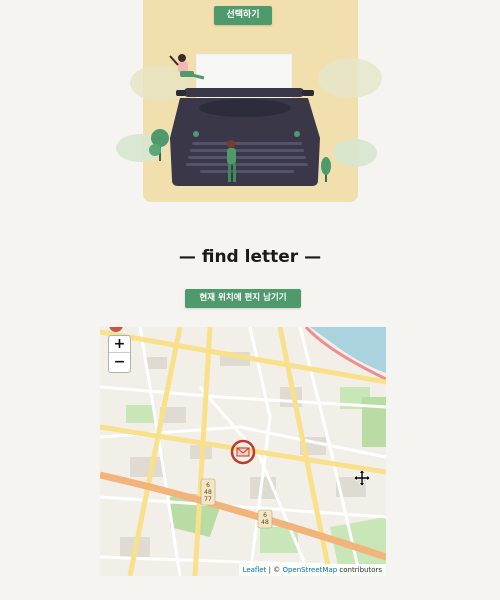  I want to click on svg-text: 77, so click(208, 499).